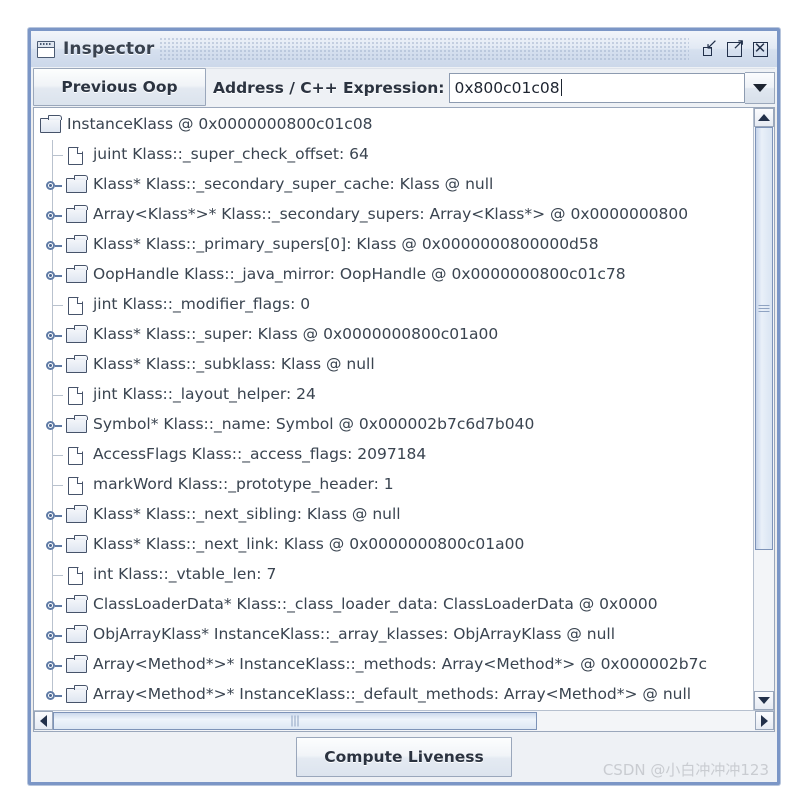 This screenshot has height=793, width=807. Describe the element at coordinates (359, 274) in the screenshot. I see `tree-row-label: OopHandle Klass::_java_mirror` at that location.